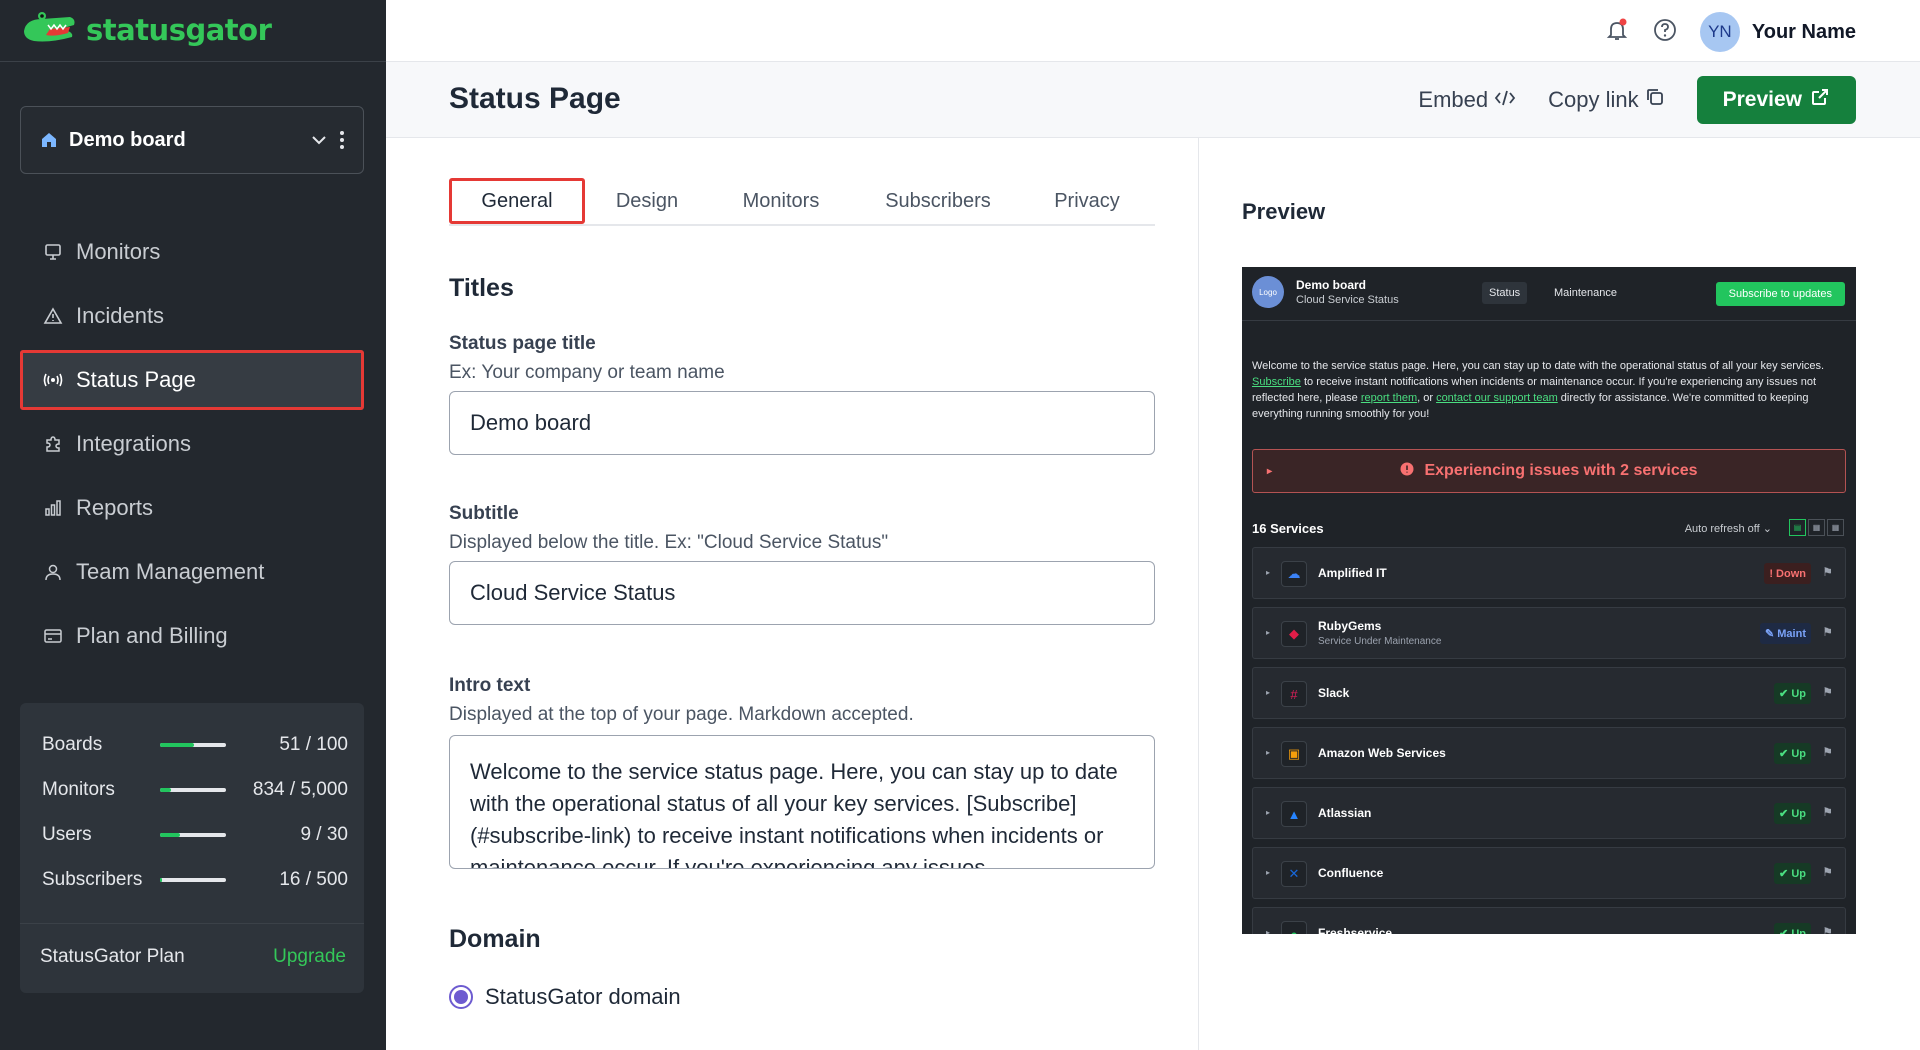  What do you see at coordinates (1087, 201) in the screenshot?
I see `tab-privacy: Privacy` at bounding box center [1087, 201].